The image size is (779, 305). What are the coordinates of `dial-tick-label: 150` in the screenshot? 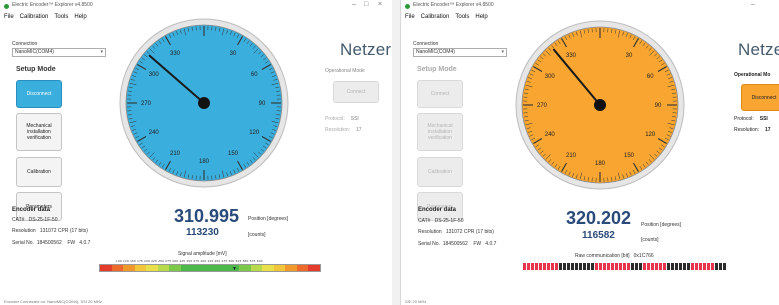 It's located at (233, 154).